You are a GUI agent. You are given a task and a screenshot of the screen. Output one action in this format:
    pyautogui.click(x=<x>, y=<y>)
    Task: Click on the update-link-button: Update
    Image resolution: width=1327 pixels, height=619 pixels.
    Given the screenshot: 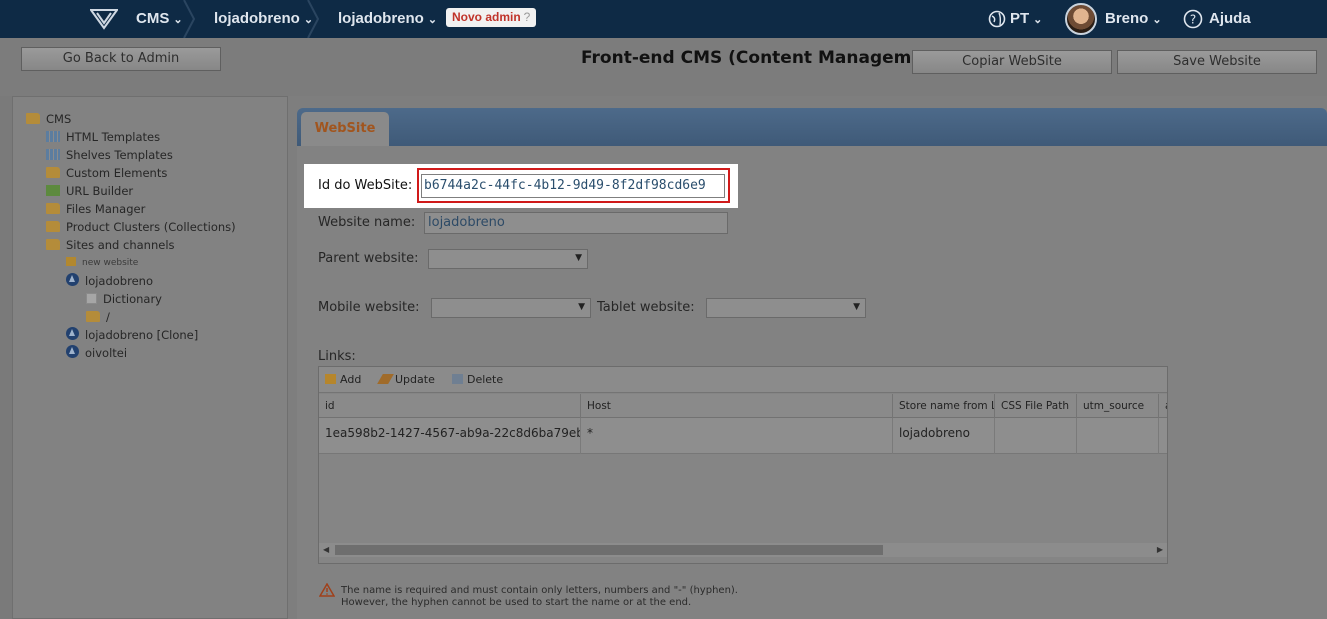 What is the action you would take?
    pyautogui.click(x=406, y=380)
    